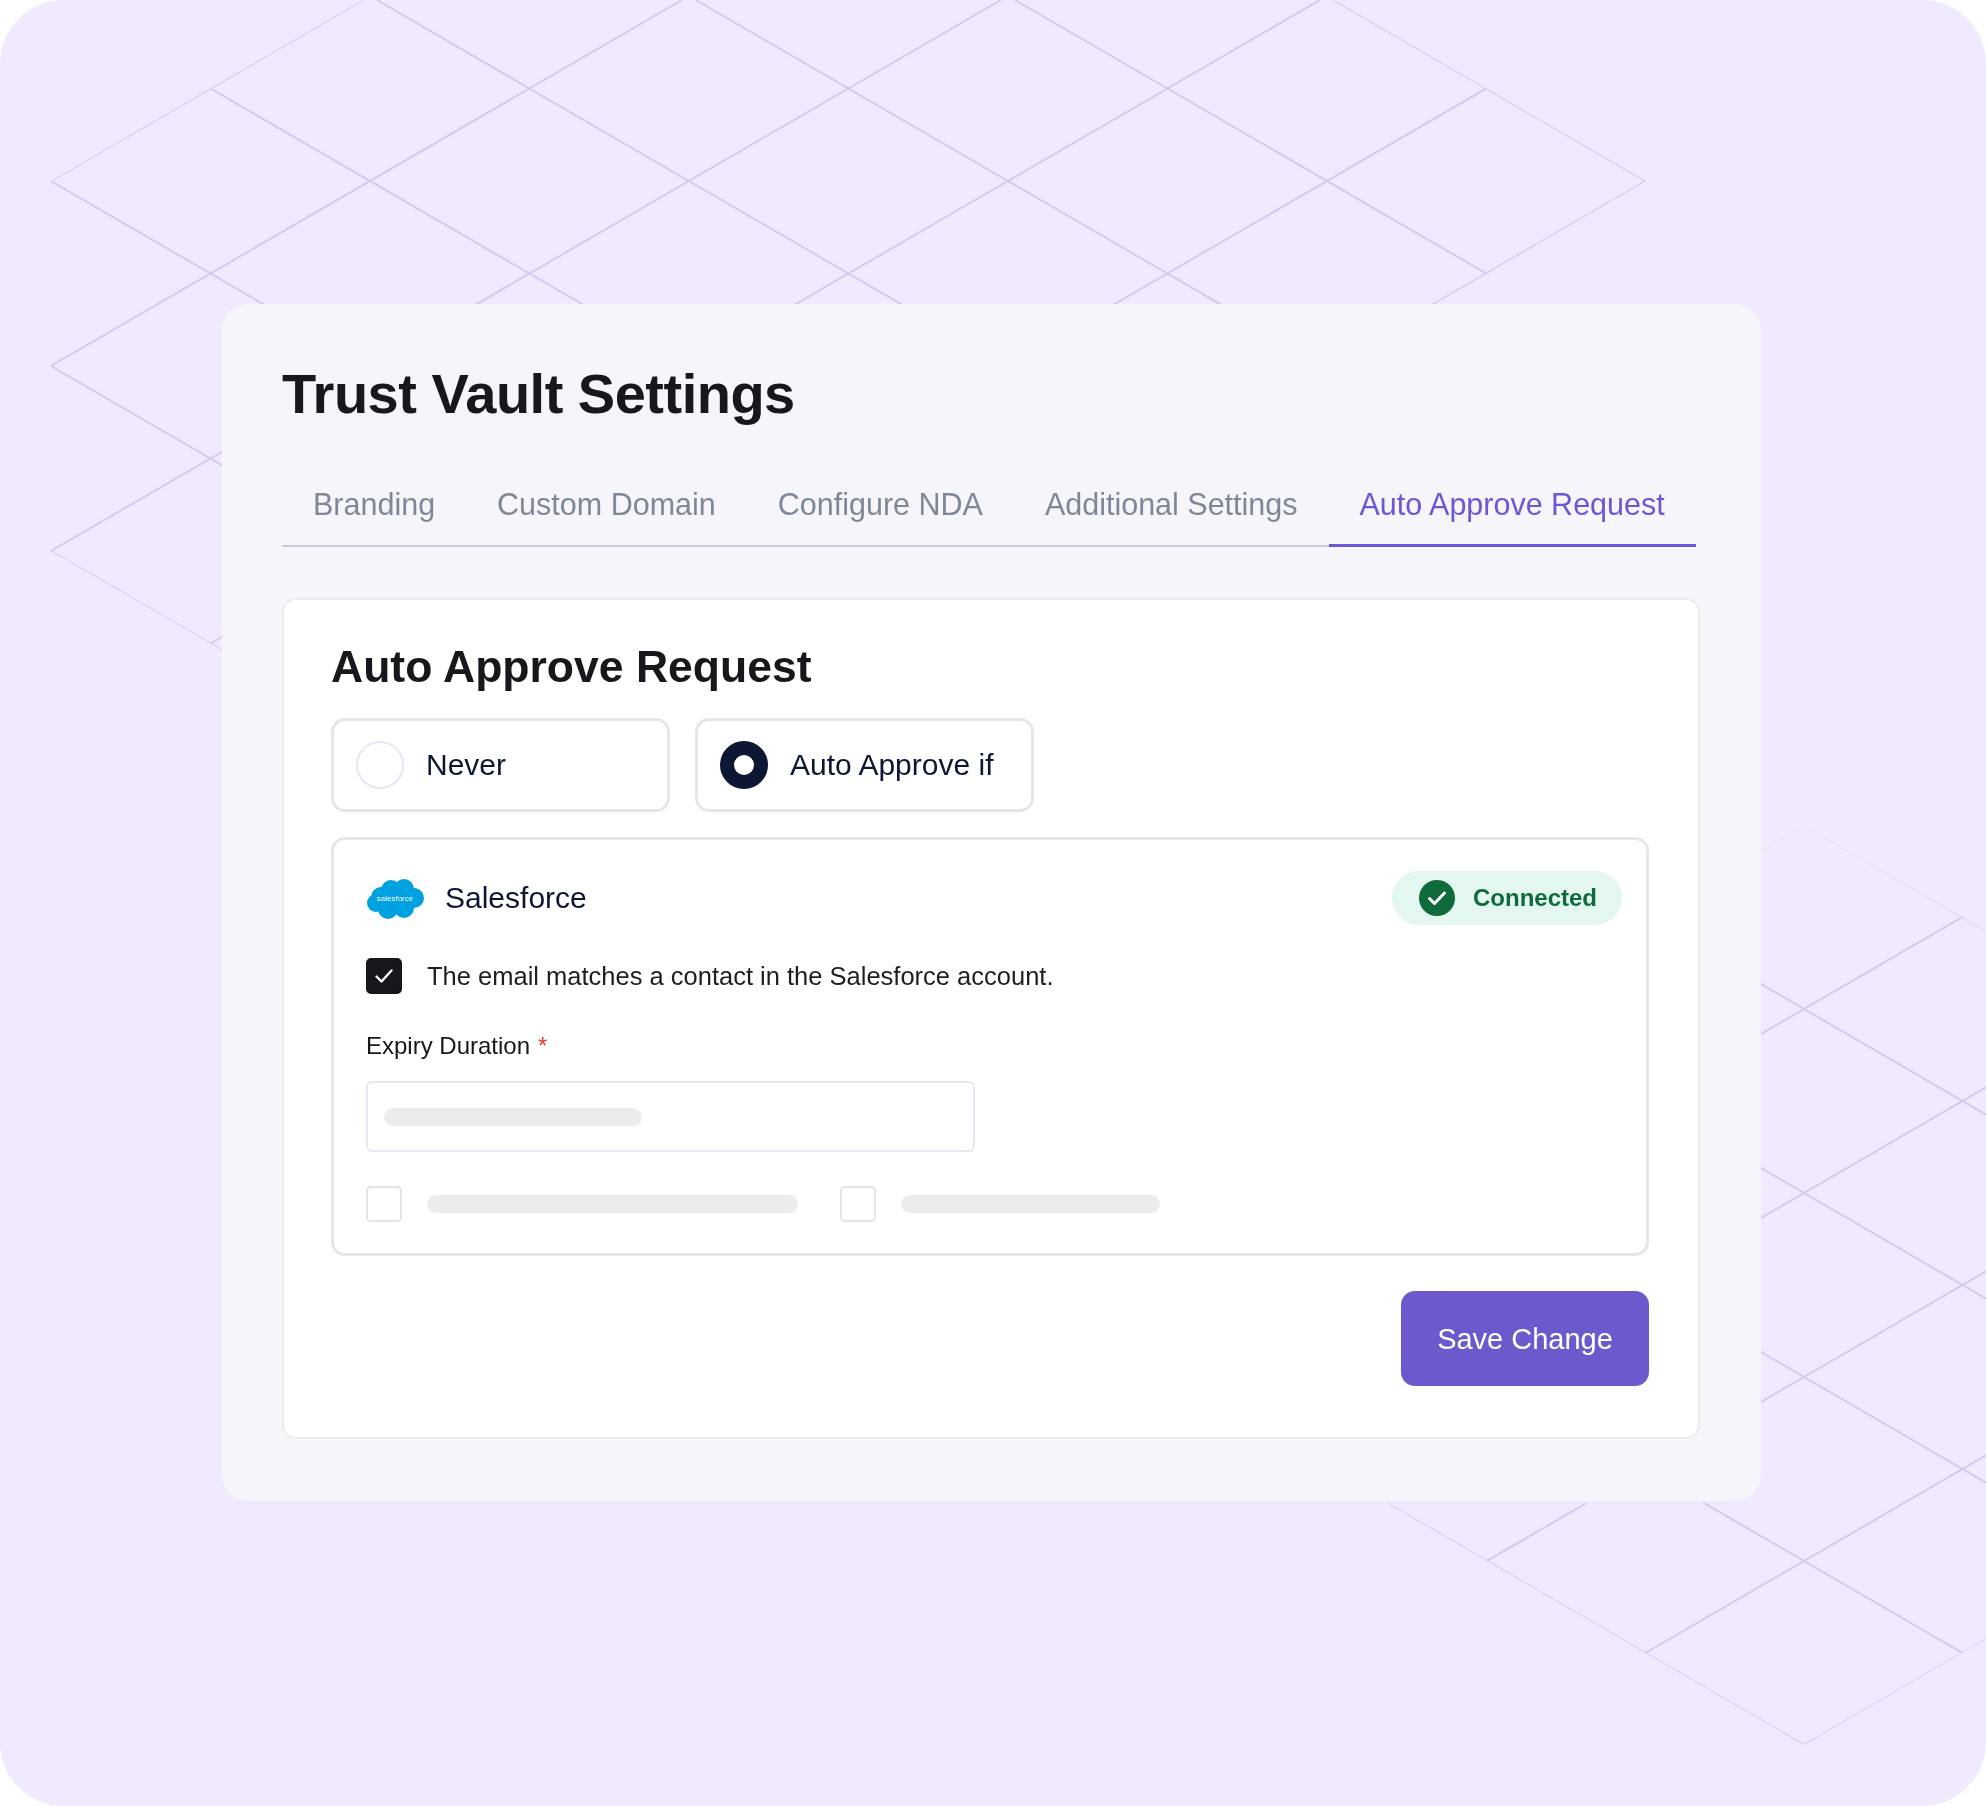 The image size is (1986, 1806). Describe the element at coordinates (864, 765) in the screenshot. I see `radio-option: Auto Approve if` at that location.